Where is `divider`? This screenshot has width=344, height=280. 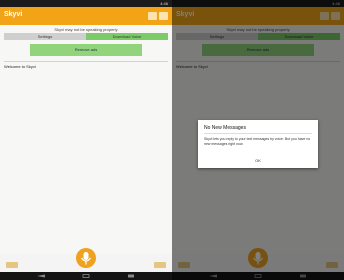 divider is located at coordinates (86, 61).